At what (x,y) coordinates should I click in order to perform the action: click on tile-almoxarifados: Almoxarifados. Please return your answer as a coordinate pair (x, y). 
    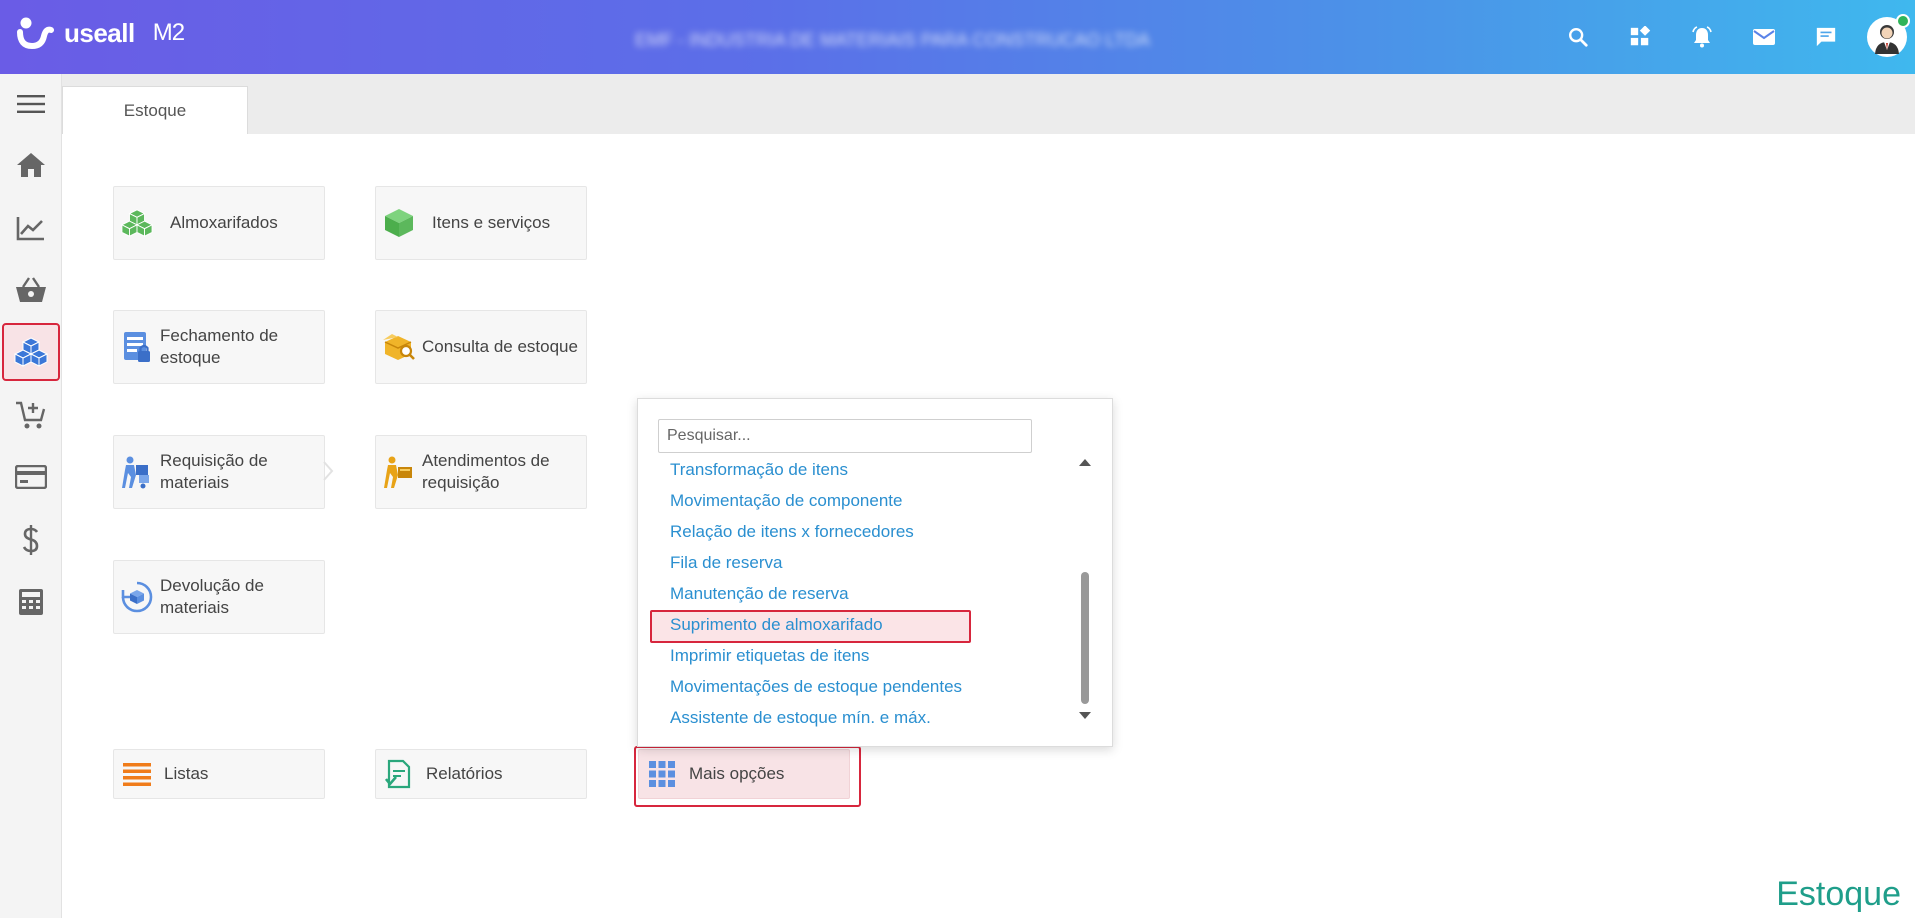
    Looking at the image, I should click on (219, 223).